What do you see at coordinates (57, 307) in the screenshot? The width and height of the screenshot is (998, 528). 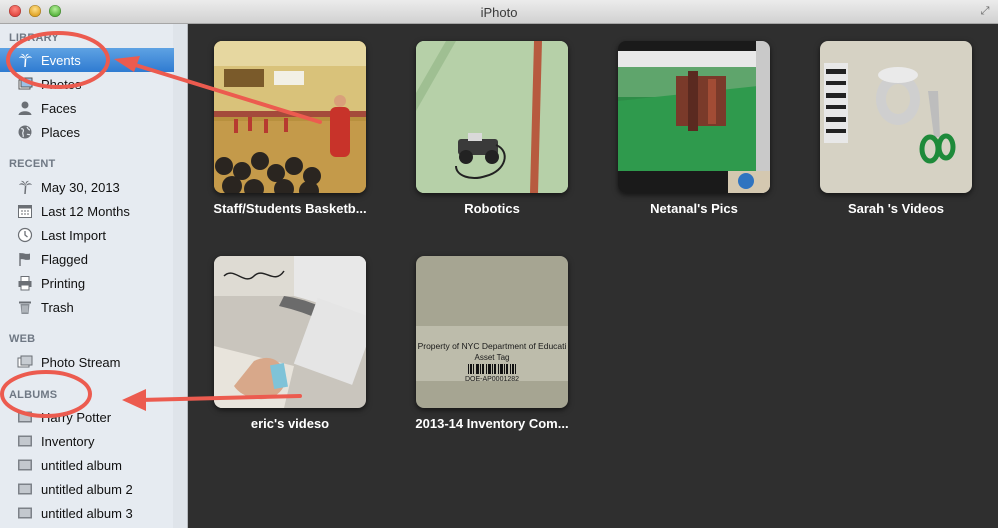 I see `sidebar-item-label: Trash` at bounding box center [57, 307].